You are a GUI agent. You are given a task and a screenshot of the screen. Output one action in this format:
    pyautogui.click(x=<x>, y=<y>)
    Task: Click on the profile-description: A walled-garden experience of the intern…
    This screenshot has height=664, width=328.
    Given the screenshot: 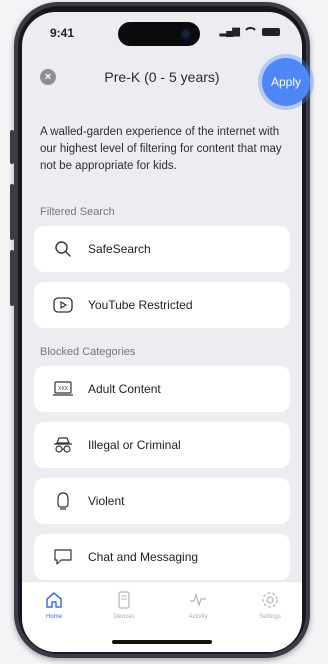 What is the action you would take?
    pyautogui.click(x=161, y=149)
    